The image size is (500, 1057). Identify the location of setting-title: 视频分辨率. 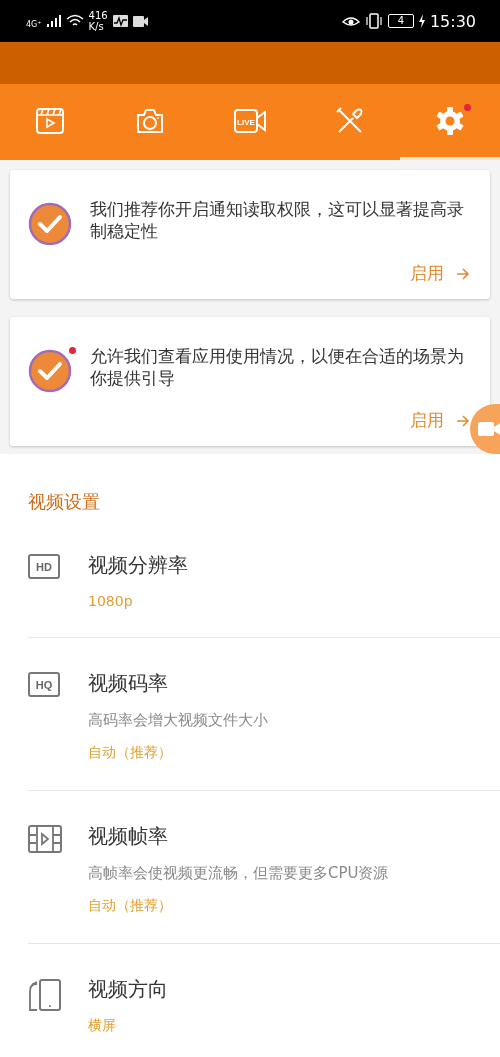
(138, 565).